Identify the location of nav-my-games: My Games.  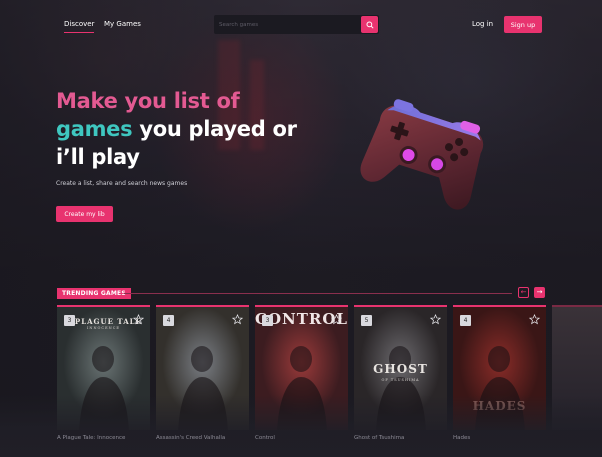
(122, 24).